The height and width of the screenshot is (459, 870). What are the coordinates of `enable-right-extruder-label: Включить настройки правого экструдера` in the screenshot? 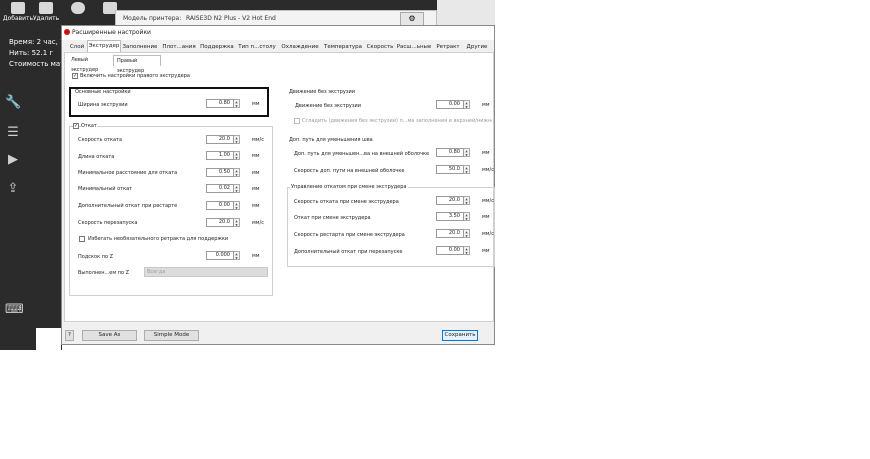 It's located at (135, 76).